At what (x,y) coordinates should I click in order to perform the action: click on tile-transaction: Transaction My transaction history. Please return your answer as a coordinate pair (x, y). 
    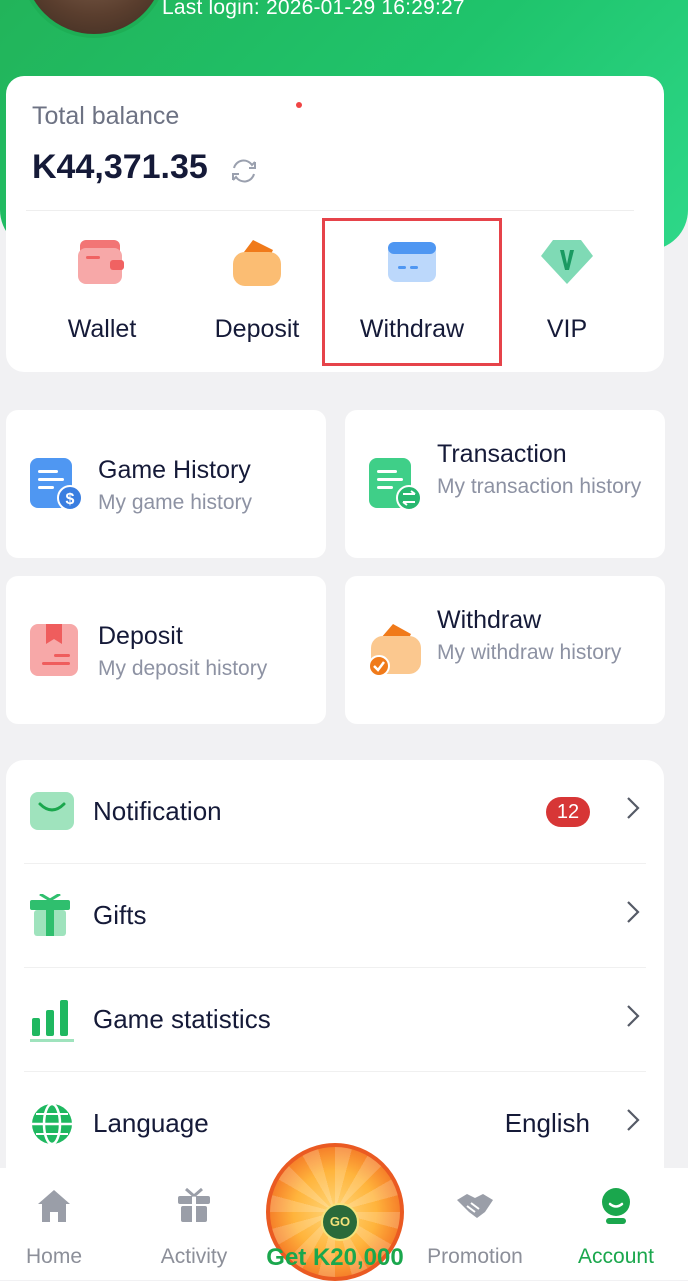
    Looking at the image, I should click on (505, 484).